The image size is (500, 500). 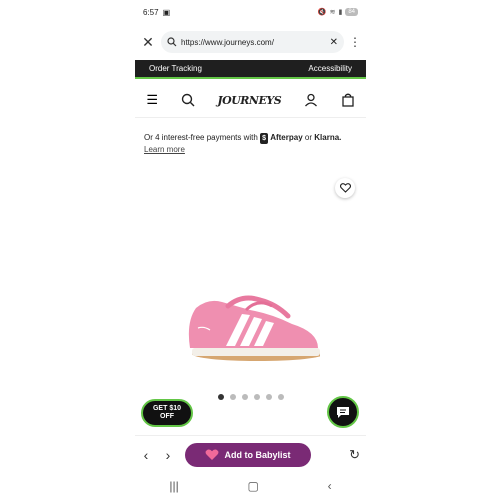 I want to click on payment-text: Or 4 interest-free payments with, so click(x=201, y=137).